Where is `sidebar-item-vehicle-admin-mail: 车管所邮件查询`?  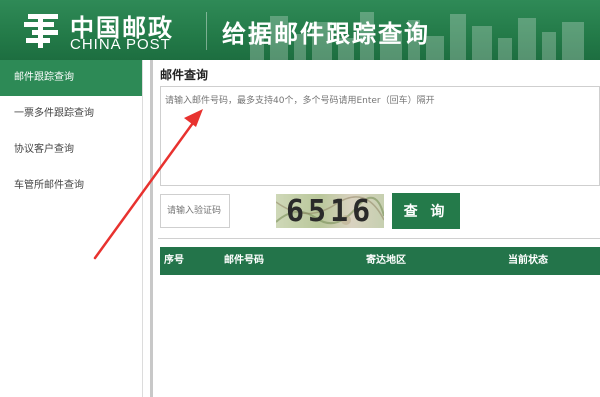 sidebar-item-vehicle-admin-mail: 车管所邮件查询 is located at coordinates (71, 186).